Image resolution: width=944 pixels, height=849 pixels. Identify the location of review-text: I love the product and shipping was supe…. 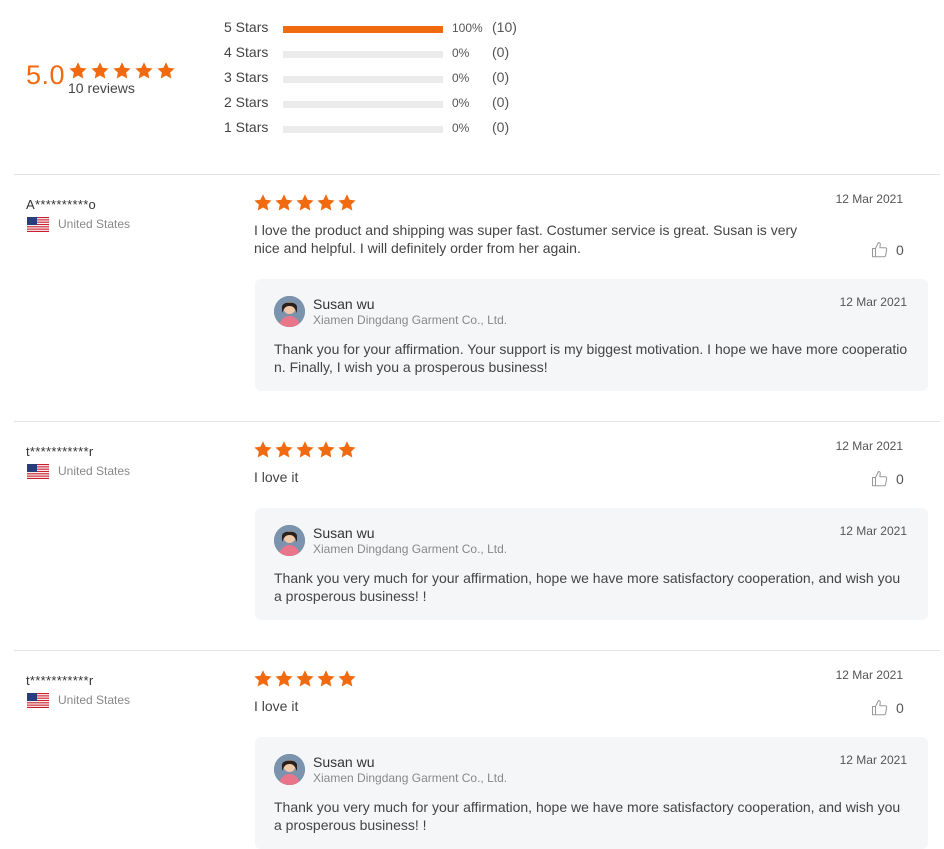
(526, 239).